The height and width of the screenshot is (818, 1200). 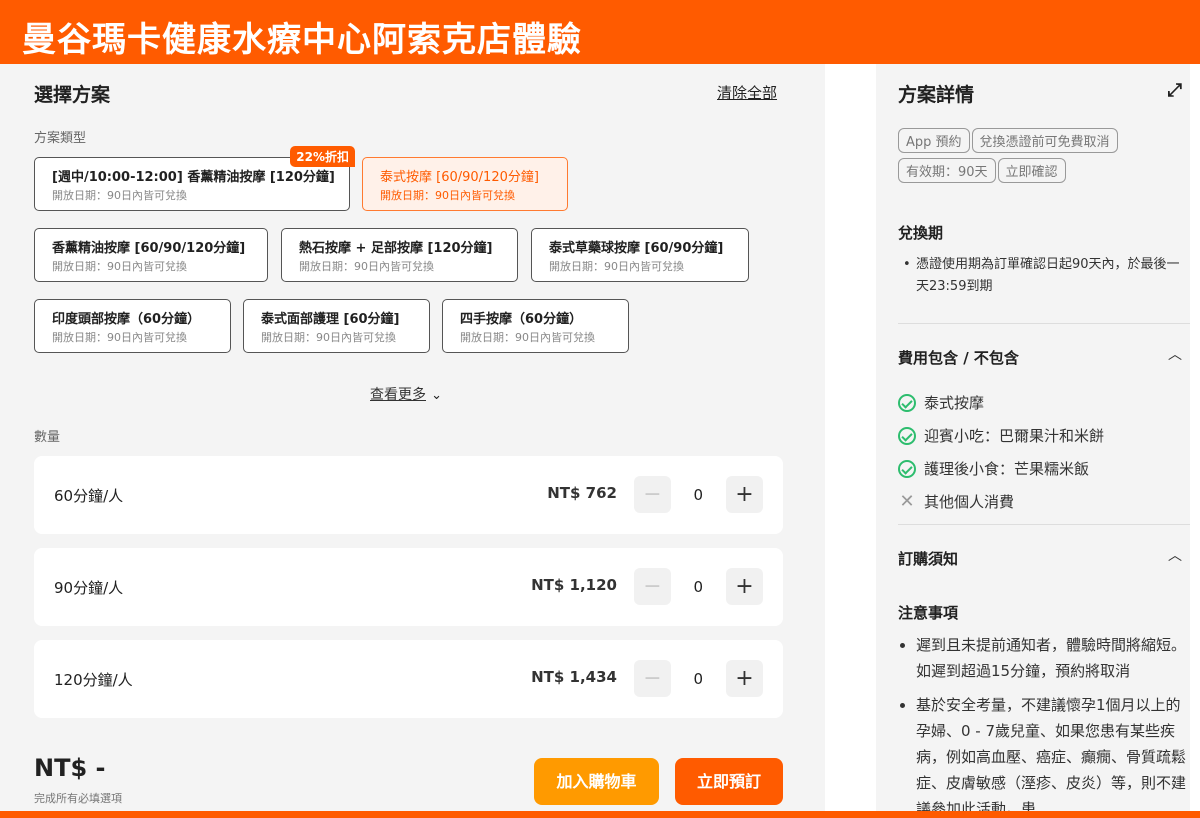 What do you see at coordinates (574, 585) in the screenshot?
I see `quantity-price: NT$ 1,120` at bounding box center [574, 585].